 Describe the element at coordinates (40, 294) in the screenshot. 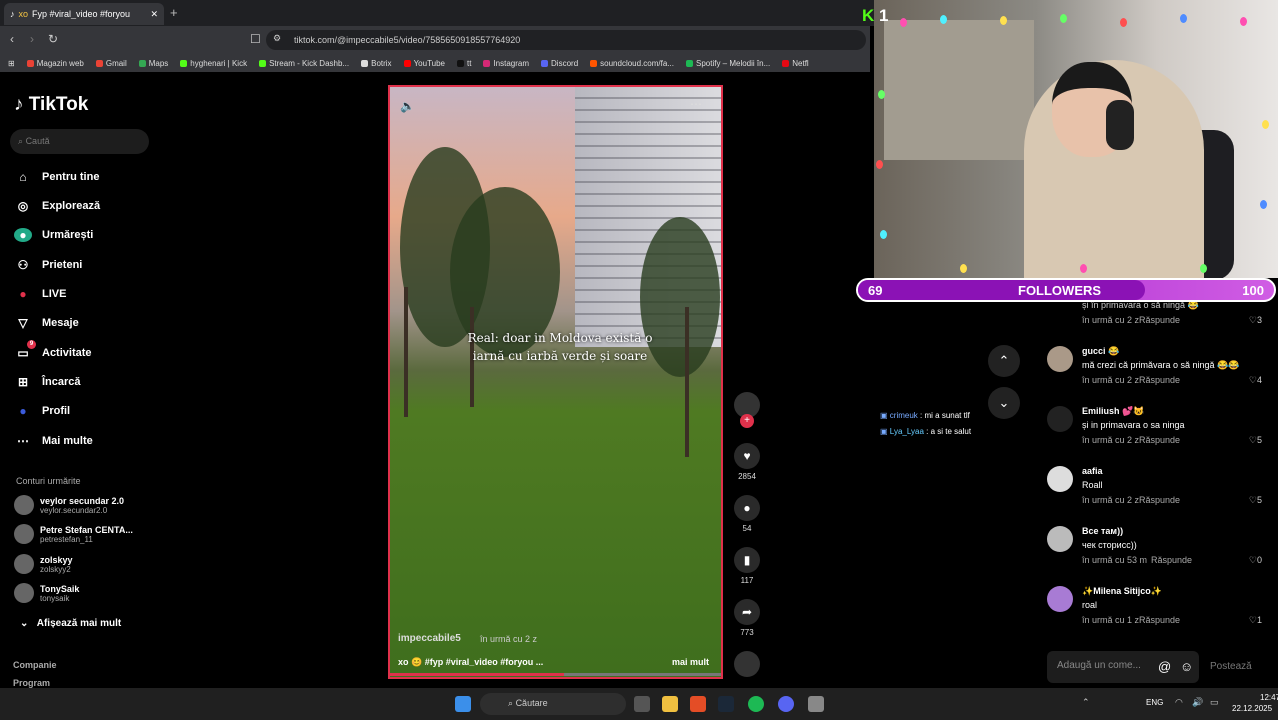

I see `sidebar-item-live: ● LIVE` at that location.